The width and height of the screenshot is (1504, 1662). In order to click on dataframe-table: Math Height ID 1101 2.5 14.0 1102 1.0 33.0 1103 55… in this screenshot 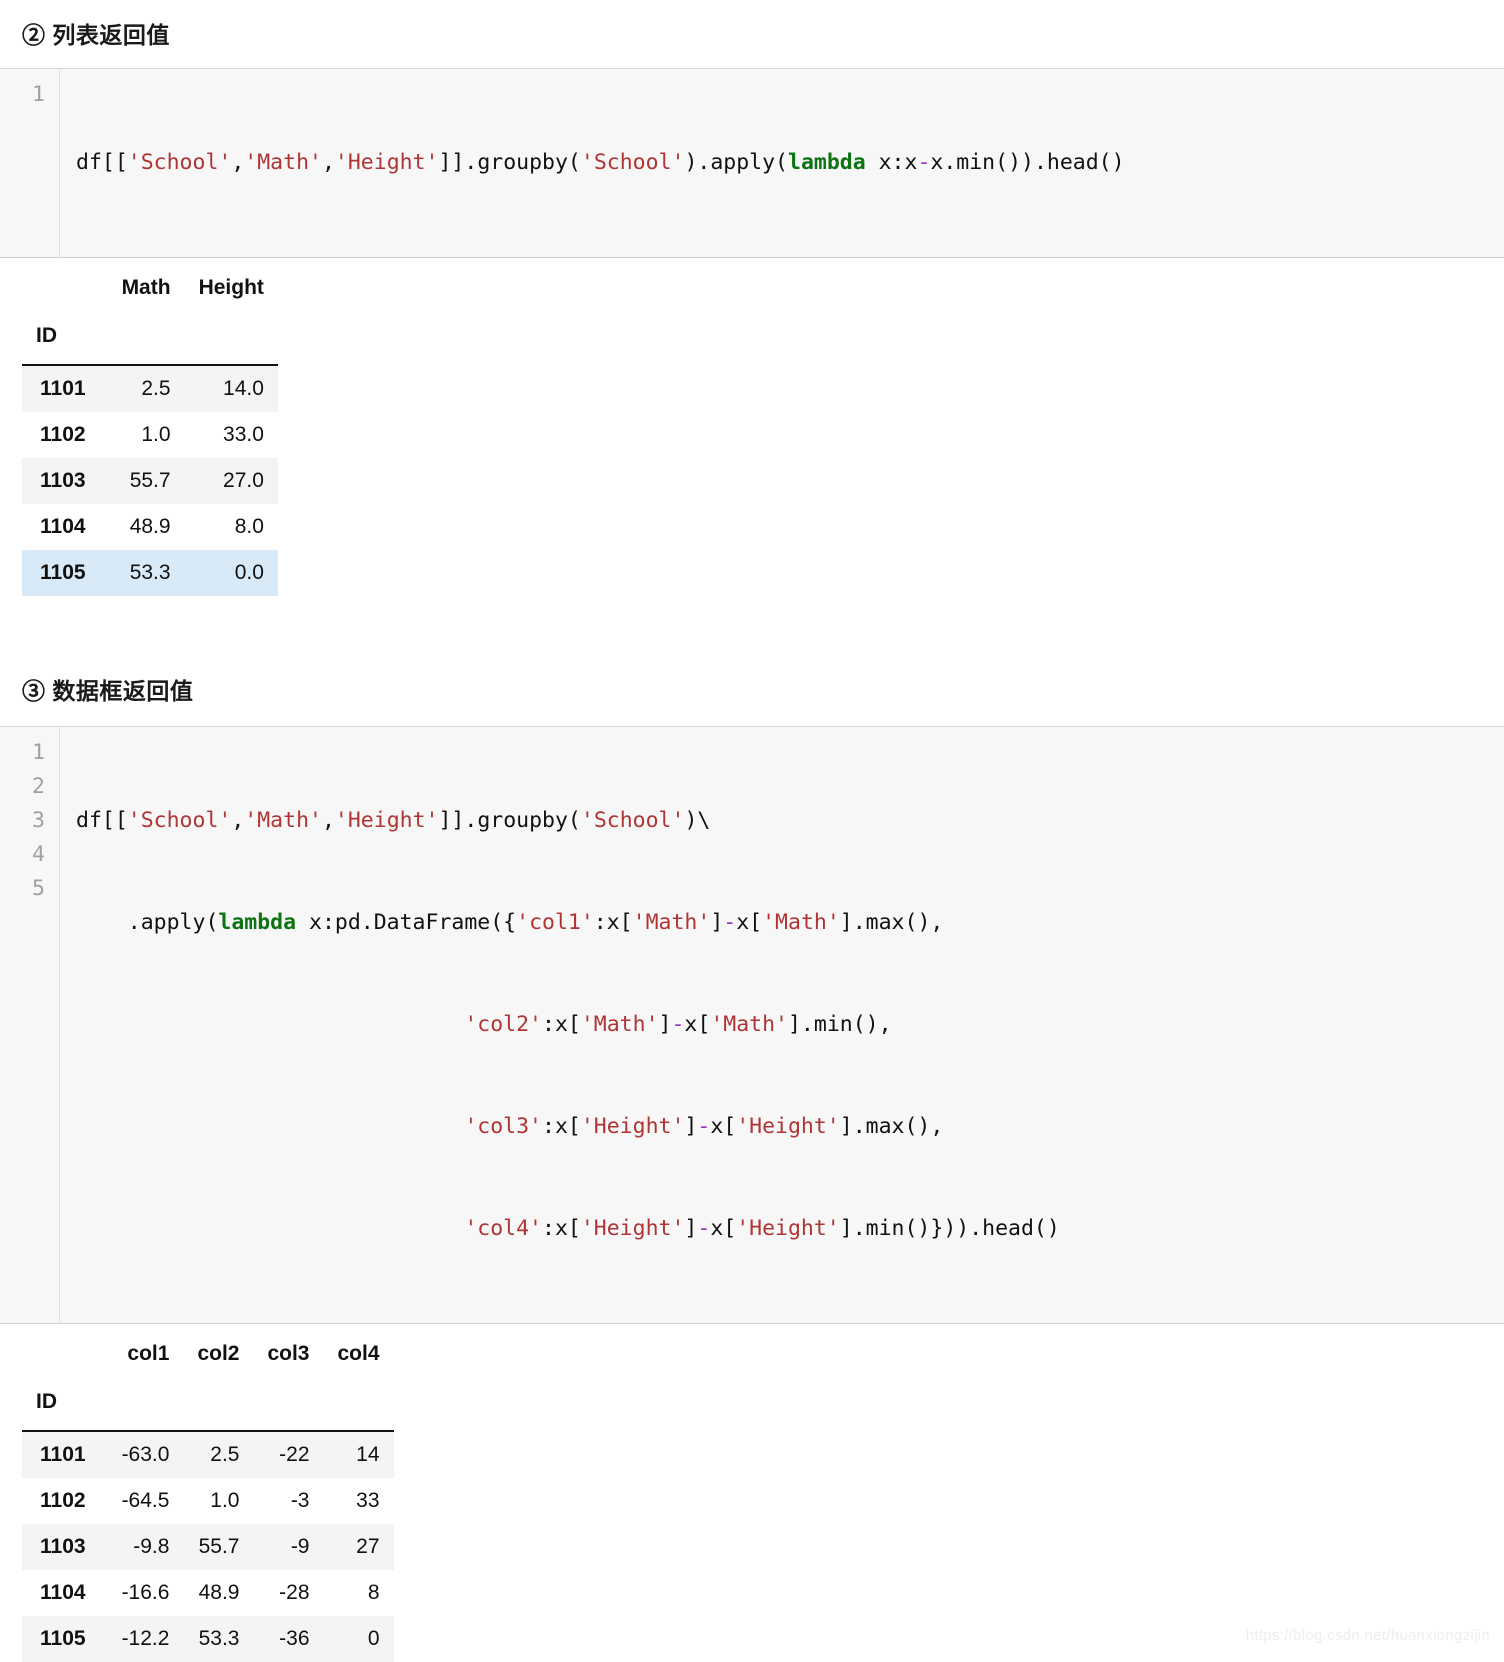, I will do `click(150, 434)`.